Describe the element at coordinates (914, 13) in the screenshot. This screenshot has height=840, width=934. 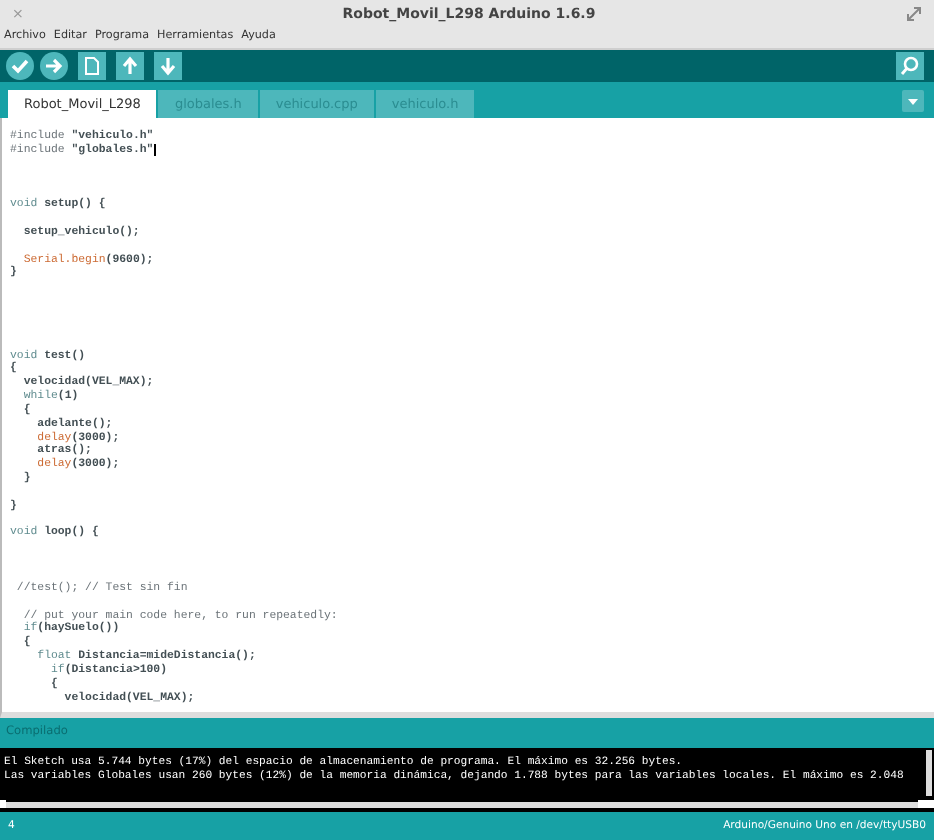
I see `maximize-icon` at that location.